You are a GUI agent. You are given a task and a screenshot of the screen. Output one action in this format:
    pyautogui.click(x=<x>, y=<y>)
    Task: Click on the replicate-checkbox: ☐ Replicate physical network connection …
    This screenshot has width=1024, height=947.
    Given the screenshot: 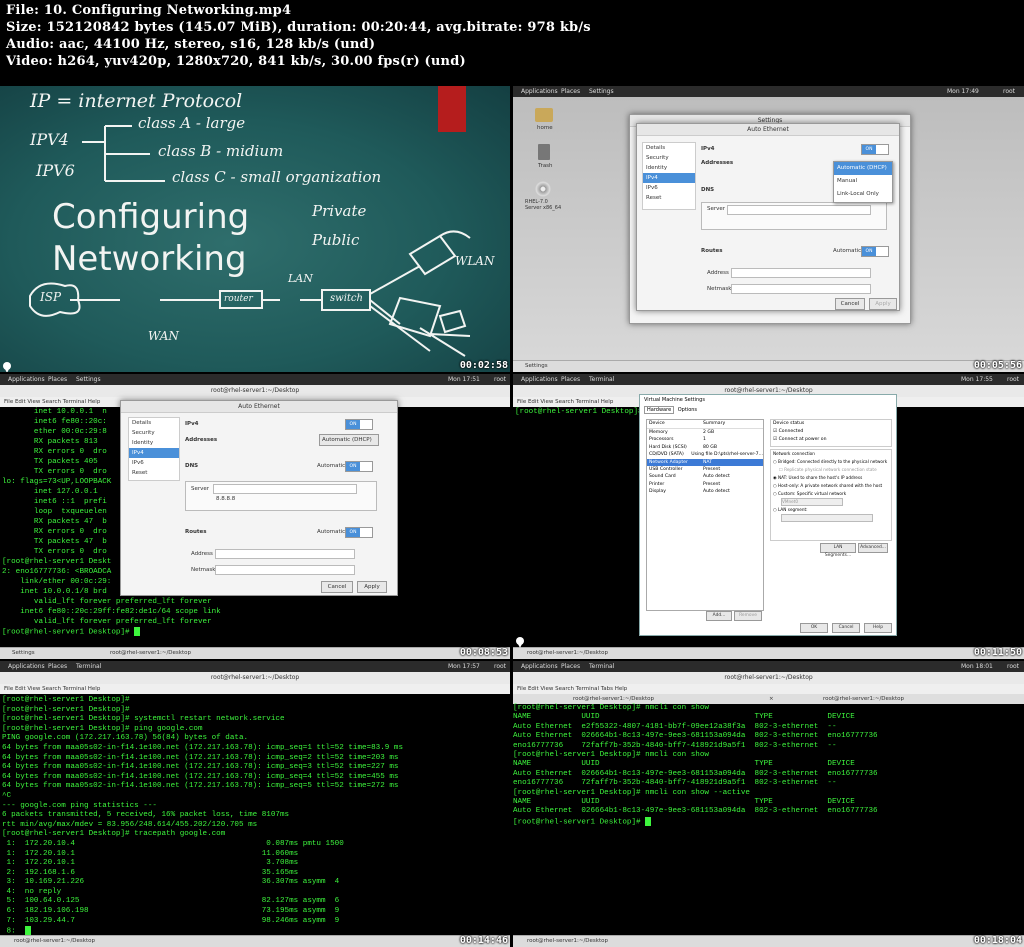 What is the action you would take?
    pyautogui.click(x=832, y=470)
    